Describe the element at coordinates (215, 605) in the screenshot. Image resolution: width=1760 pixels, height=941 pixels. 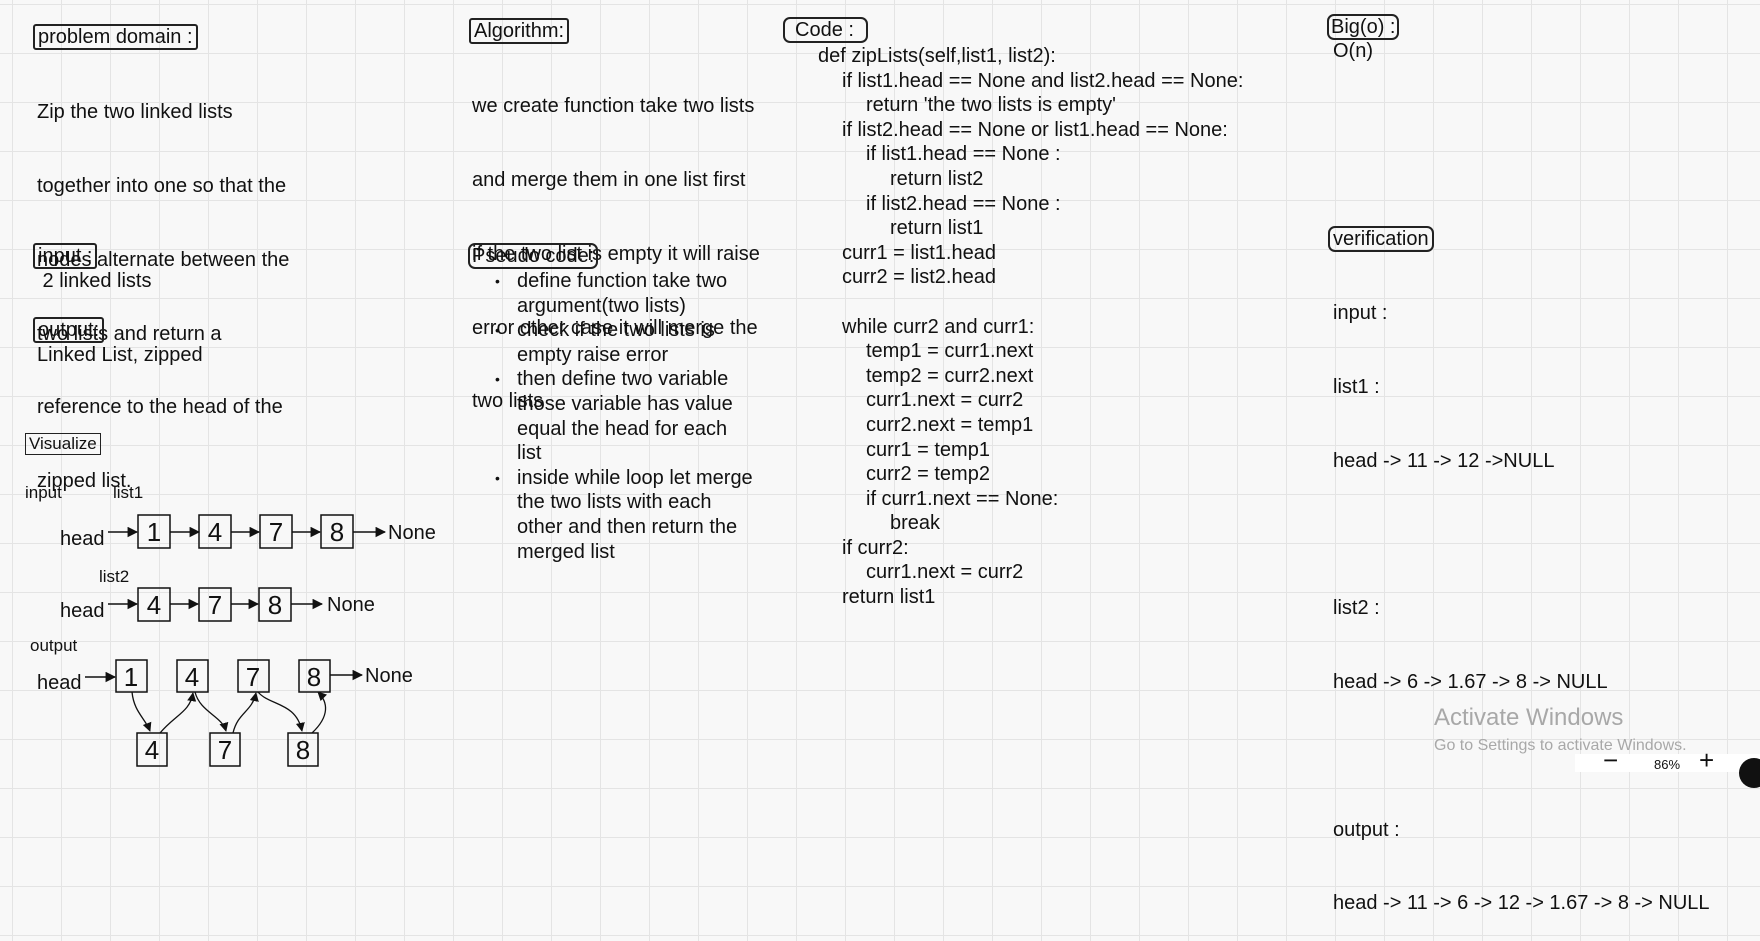
I see `list2-node-value: 7` at that location.